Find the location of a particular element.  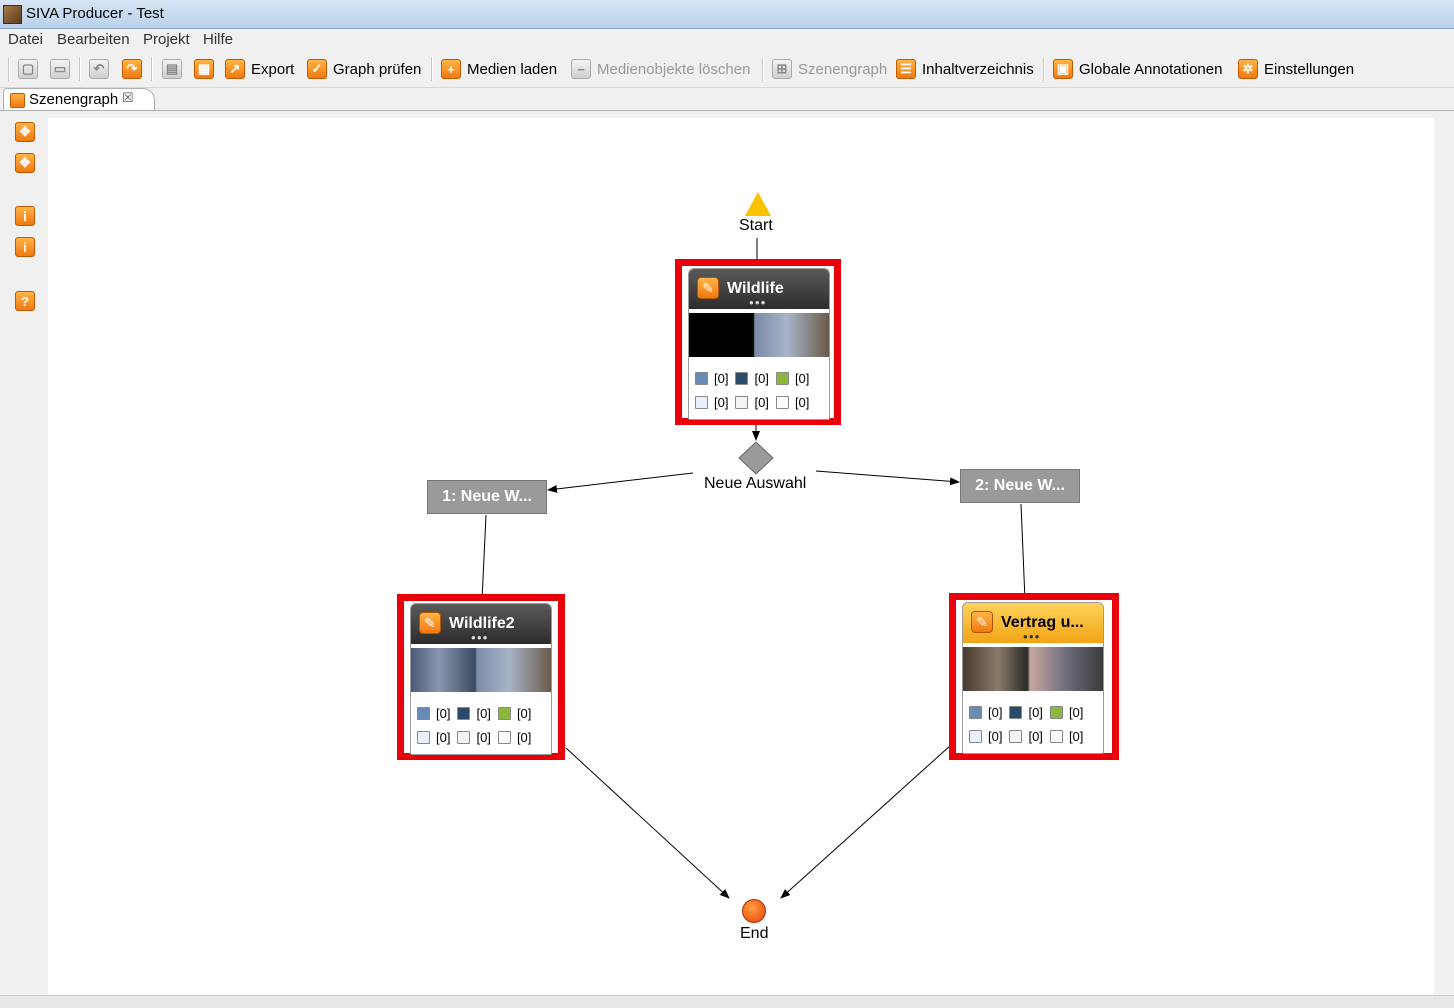

scene-header: ✎ Wildlife2 ●●● is located at coordinates (481, 624).